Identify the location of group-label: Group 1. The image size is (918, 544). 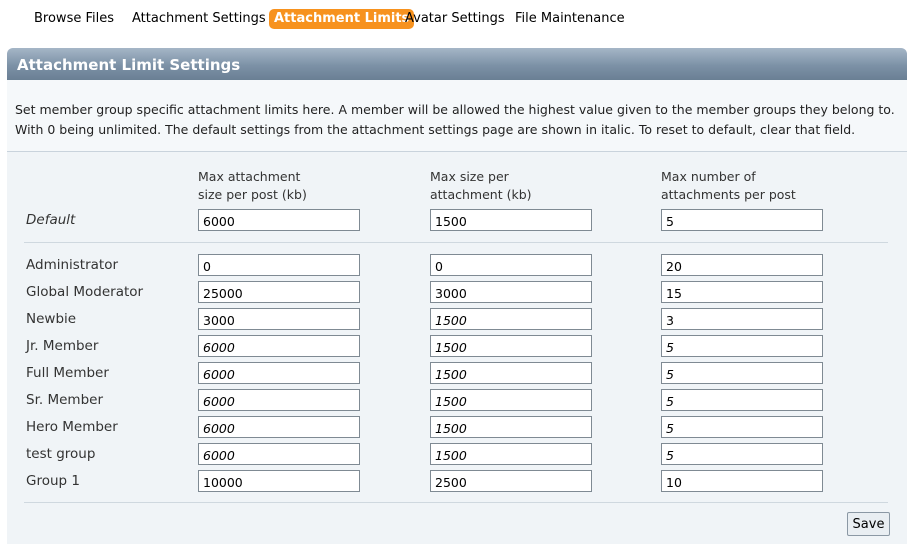
(53, 481).